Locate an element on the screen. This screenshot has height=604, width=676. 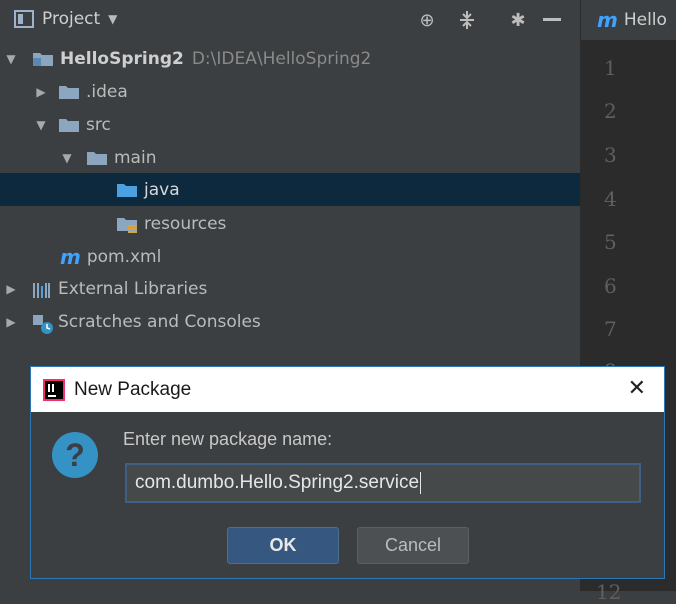
package-name-value: com.dumbo.Hello.Spring2.service is located at coordinates (277, 482).